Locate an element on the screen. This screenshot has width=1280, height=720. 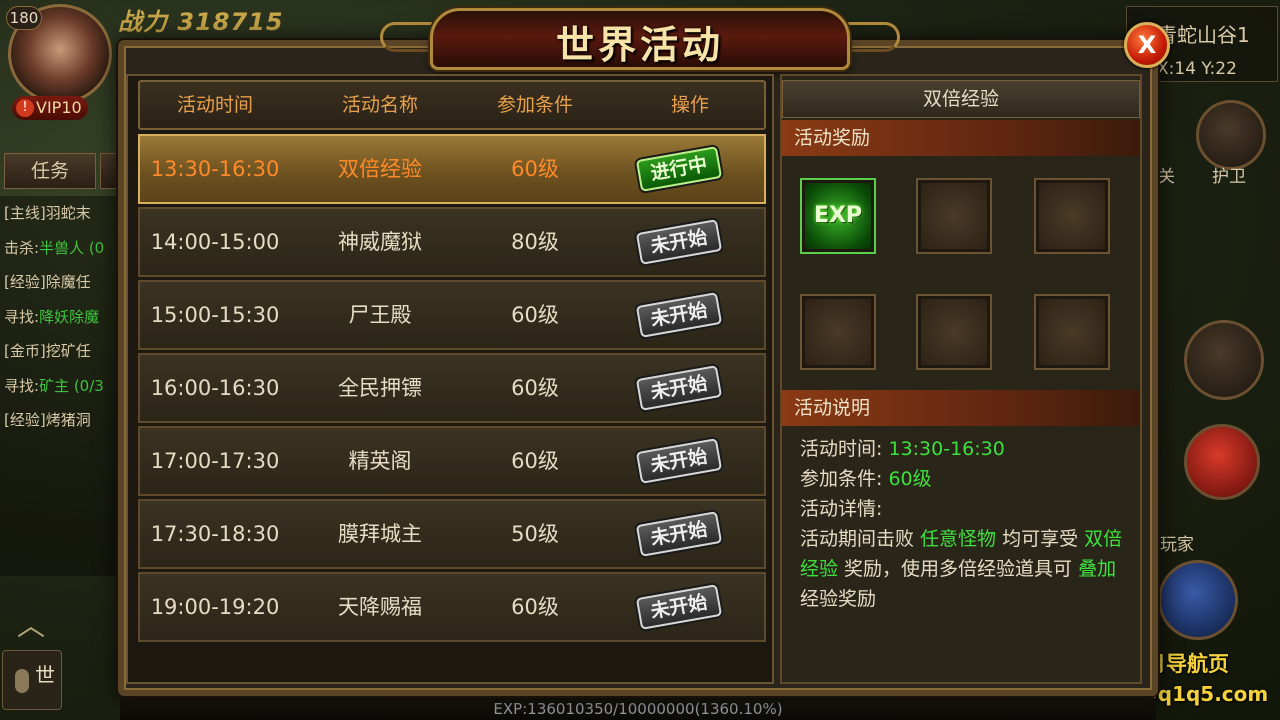
col-header-time: 活动时间 is located at coordinates (214, 105).